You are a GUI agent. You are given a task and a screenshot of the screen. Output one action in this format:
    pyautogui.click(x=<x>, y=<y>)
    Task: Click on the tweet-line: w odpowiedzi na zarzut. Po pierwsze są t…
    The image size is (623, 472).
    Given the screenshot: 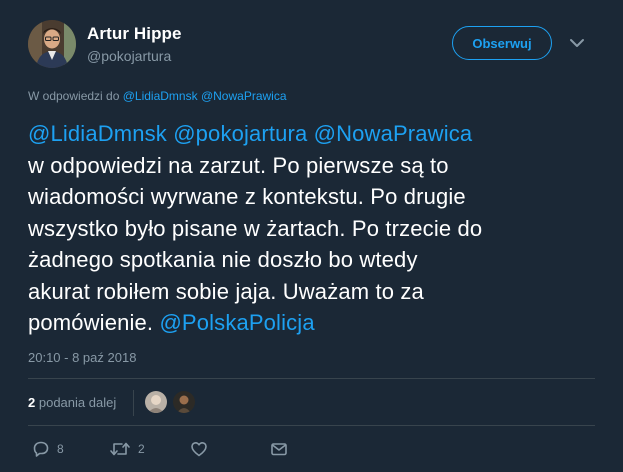 What is the action you would take?
    pyautogui.click(x=238, y=165)
    